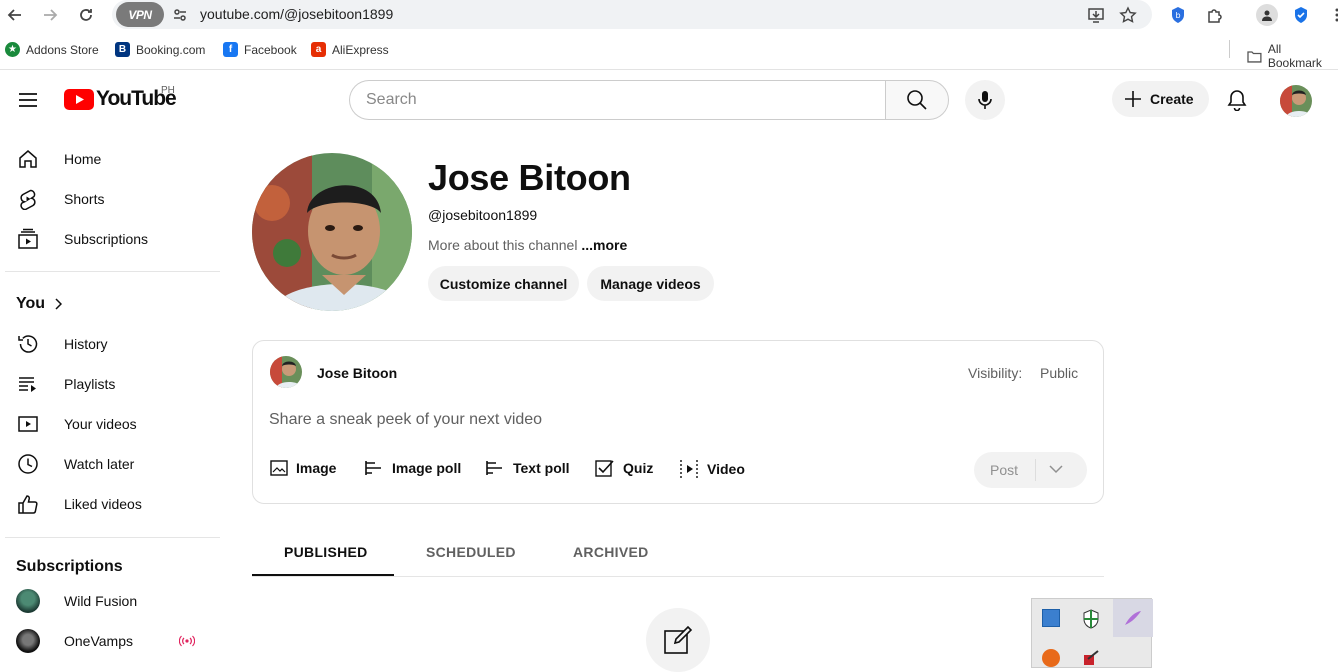 The width and height of the screenshot is (1338, 672). What do you see at coordinates (1303, 56) in the screenshot?
I see `all-bookmarks-label: All Bookmark` at bounding box center [1303, 56].